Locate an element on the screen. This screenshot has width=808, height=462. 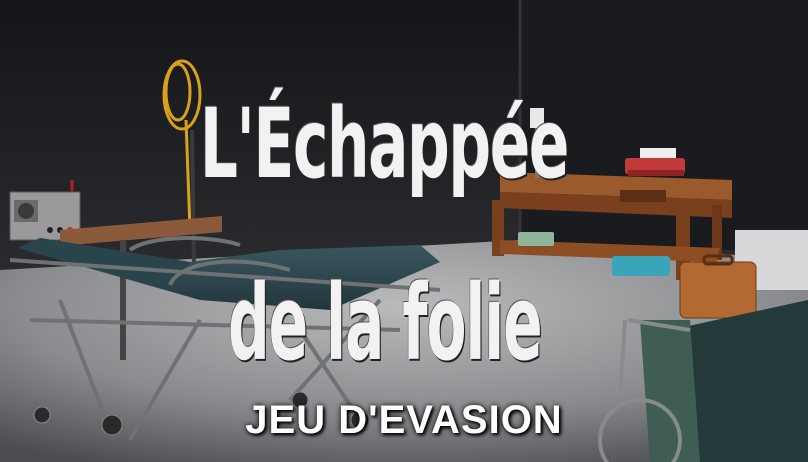
blue-case is located at coordinates (641, 266).